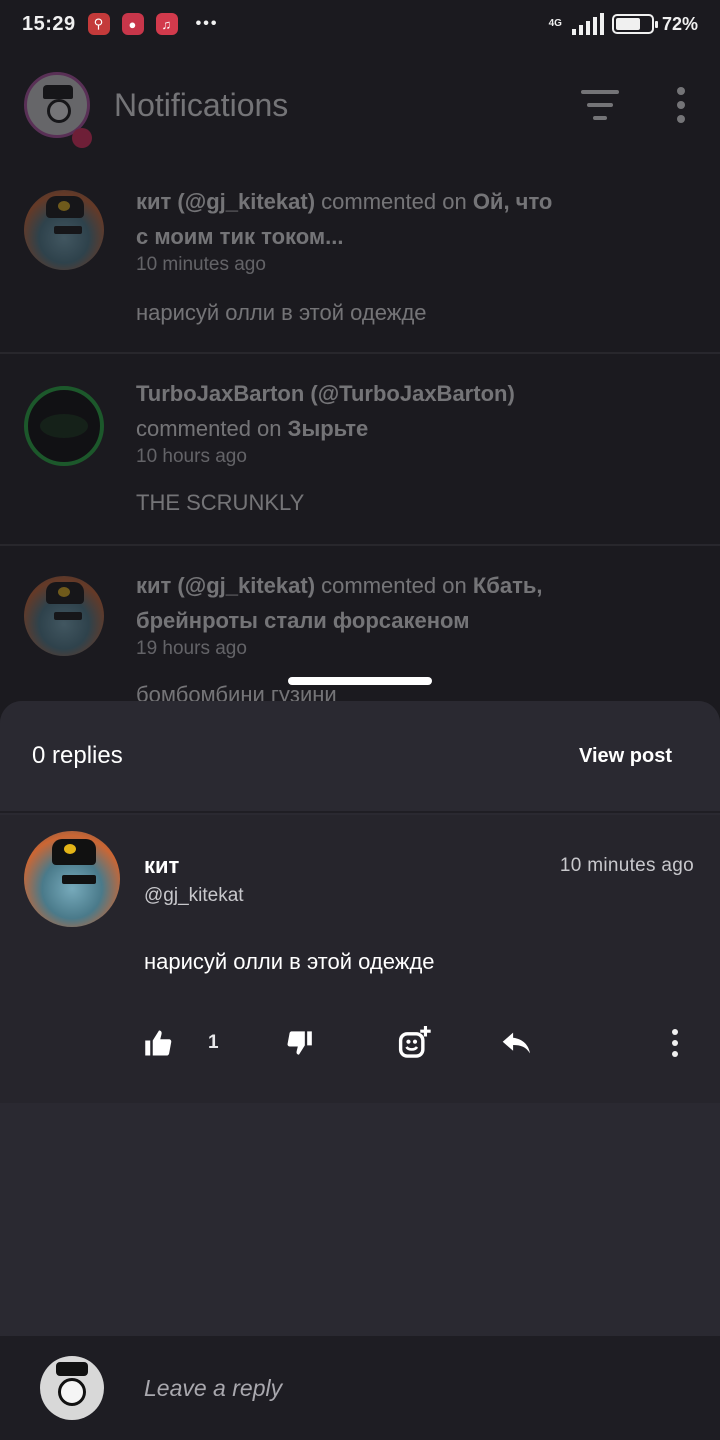 The width and height of the screenshot is (720, 1440). What do you see at coordinates (166, 24) in the screenshot?
I see `music-app-icon: ♫` at bounding box center [166, 24].